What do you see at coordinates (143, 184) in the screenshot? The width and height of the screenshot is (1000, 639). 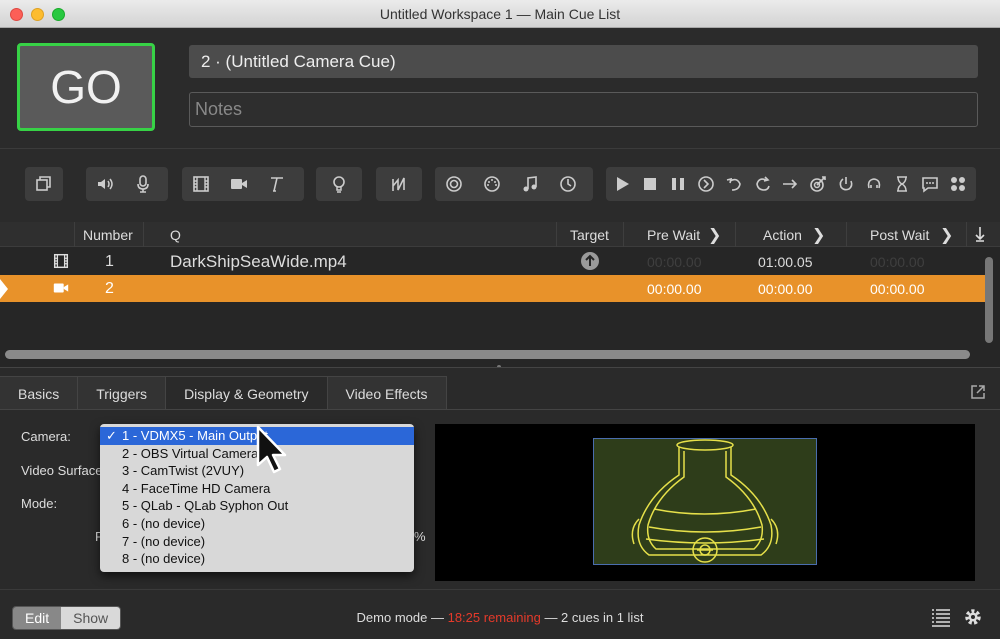 I see `mic-icon` at bounding box center [143, 184].